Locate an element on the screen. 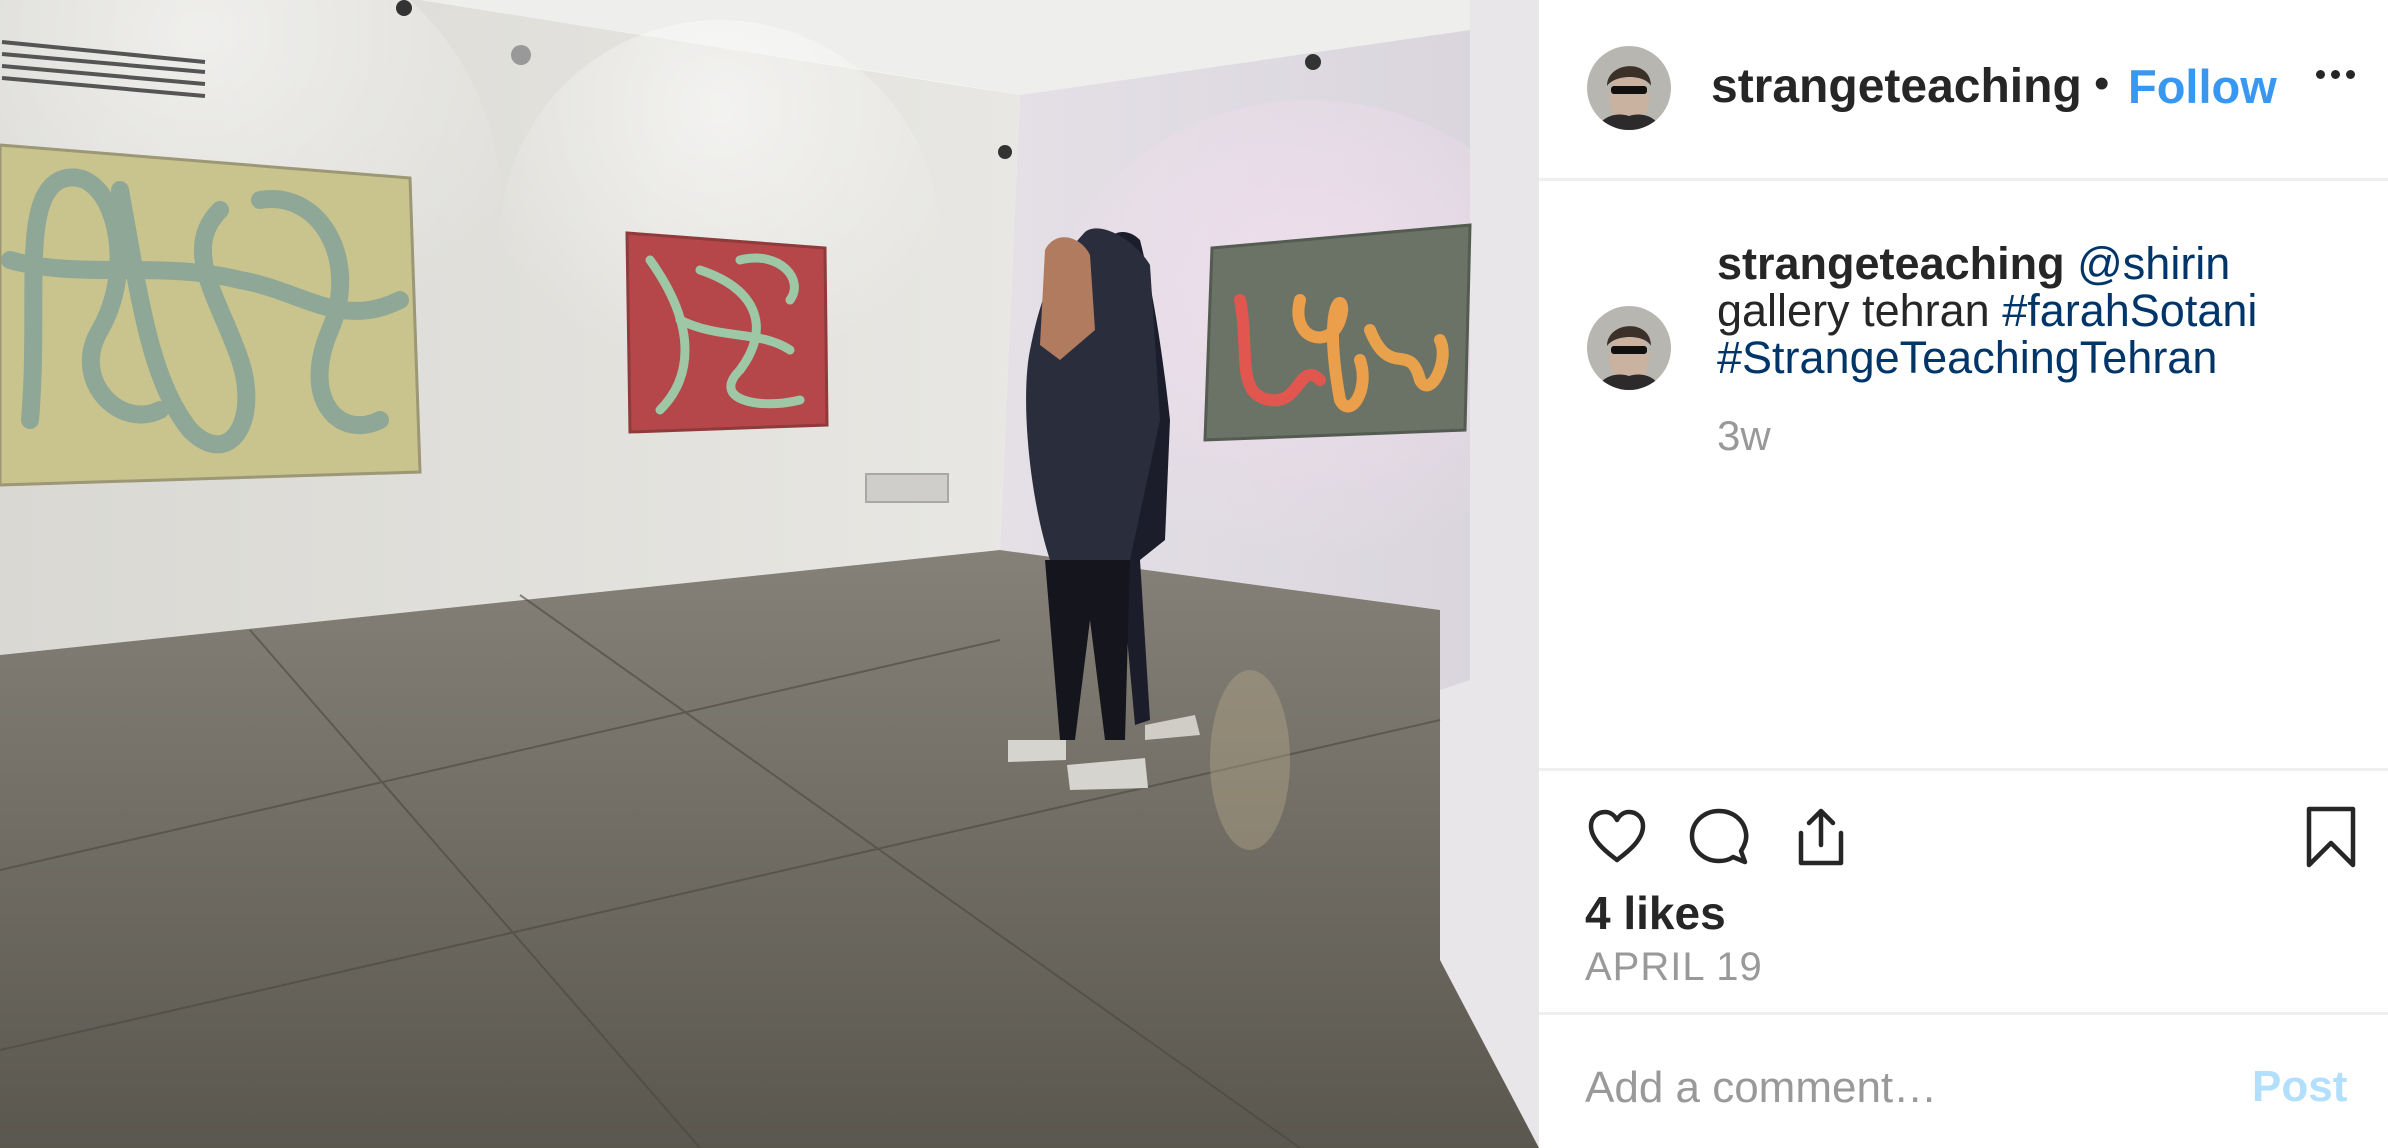  follow-button: Follow is located at coordinates (2202, 86).